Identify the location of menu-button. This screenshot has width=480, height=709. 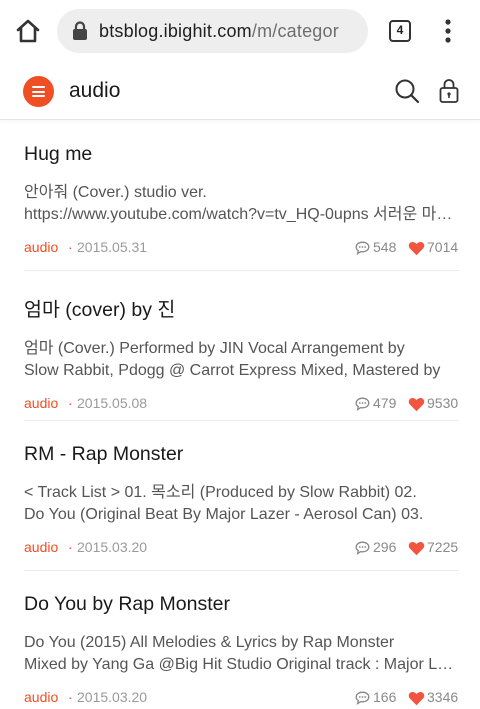
(38, 91).